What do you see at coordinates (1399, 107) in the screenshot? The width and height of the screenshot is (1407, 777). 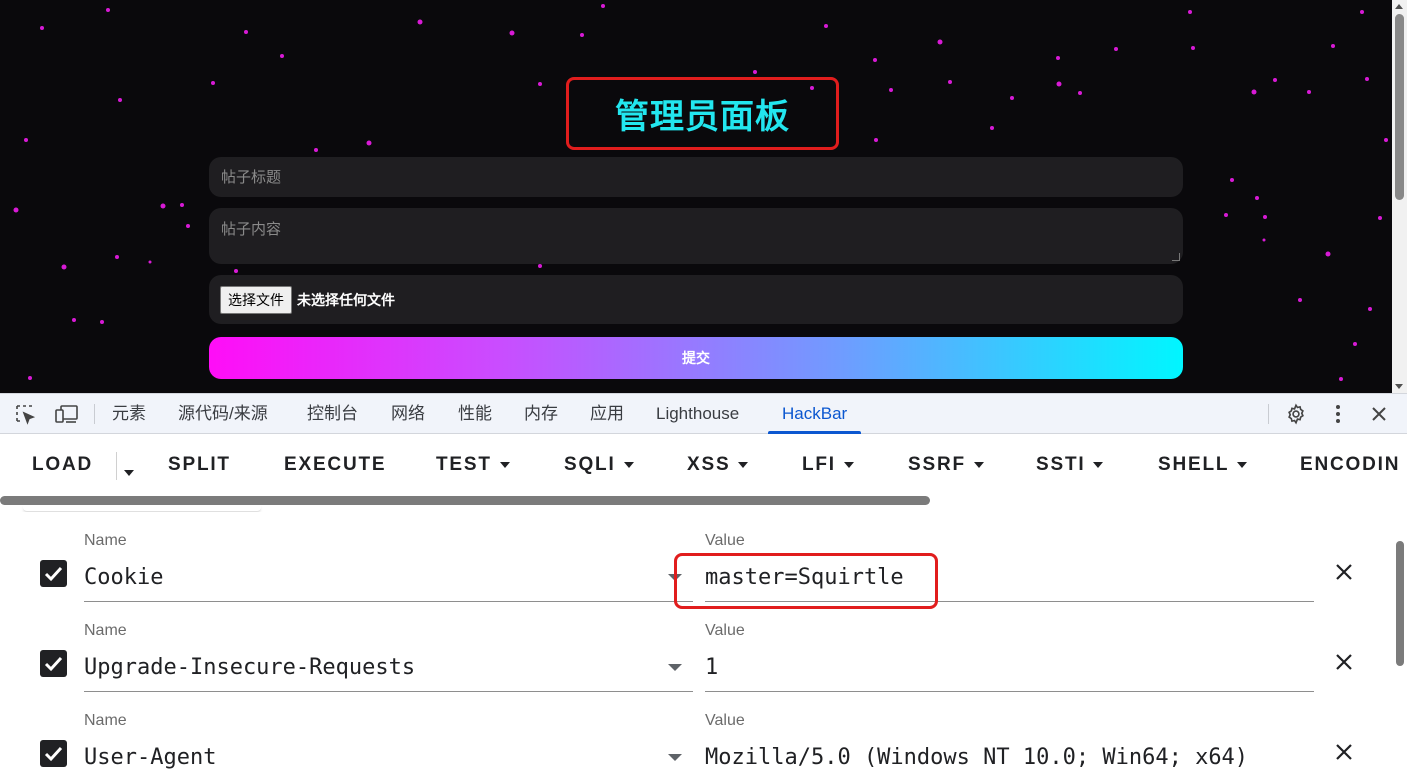 I see `page-scrollbar-thumb` at bounding box center [1399, 107].